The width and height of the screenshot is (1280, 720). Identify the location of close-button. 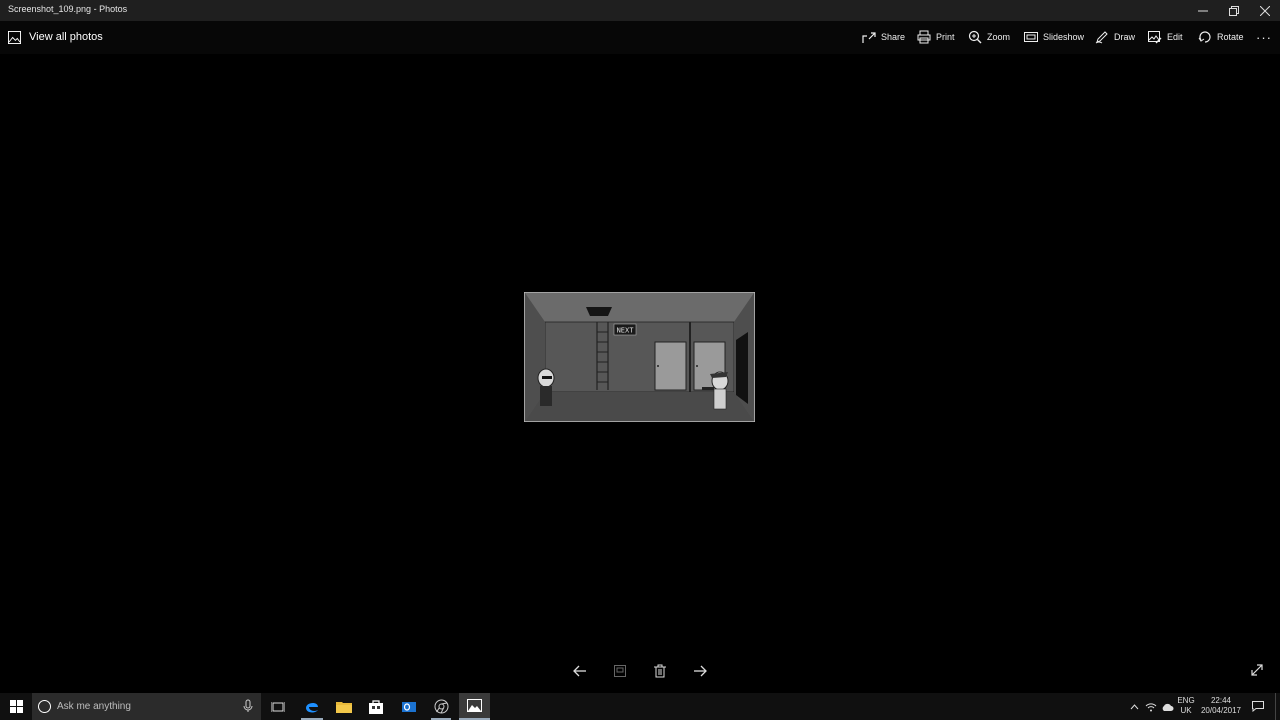
(1265, 10).